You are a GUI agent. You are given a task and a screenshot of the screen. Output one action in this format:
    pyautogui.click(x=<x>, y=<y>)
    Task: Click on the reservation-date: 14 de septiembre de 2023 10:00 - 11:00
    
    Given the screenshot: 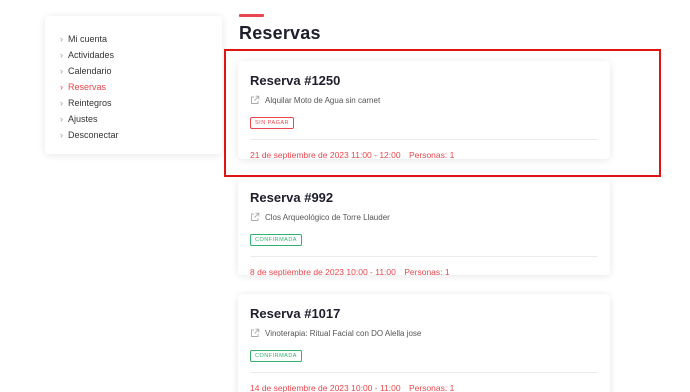 What is the action you would take?
    pyautogui.click(x=325, y=387)
    